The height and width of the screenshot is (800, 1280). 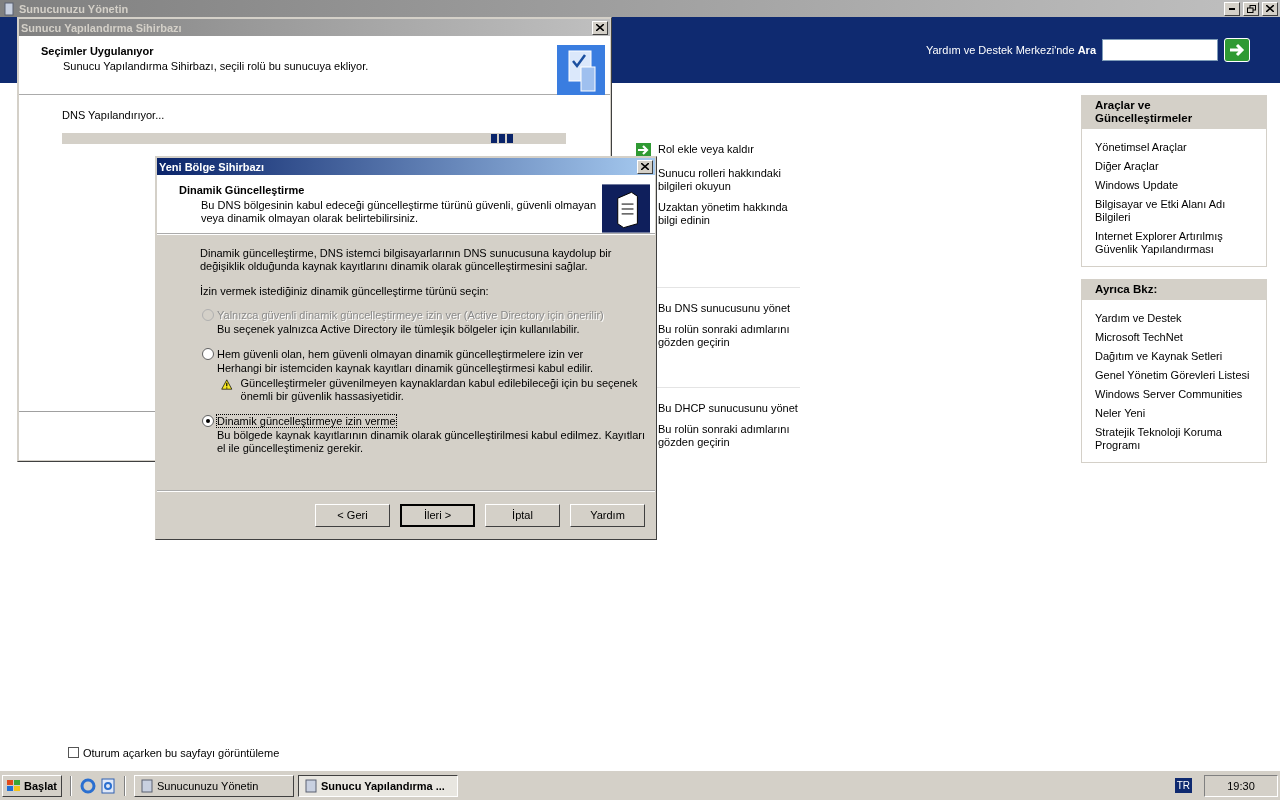 What do you see at coordinates (1174, 185) in the screenshot?
I see `panel-link: Windows Update` at bounding box center [1174, 185].